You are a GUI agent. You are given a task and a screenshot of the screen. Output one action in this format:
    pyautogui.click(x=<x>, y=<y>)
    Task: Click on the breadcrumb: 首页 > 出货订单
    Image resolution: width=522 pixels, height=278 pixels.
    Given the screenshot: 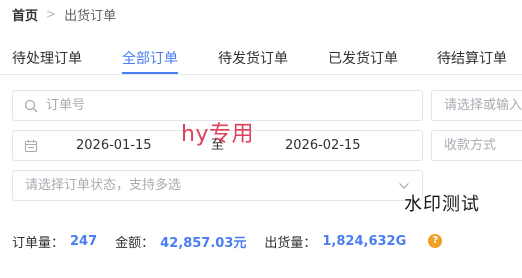 What is the action you would take?
    pyautogui.click(x=64, y=14)
    